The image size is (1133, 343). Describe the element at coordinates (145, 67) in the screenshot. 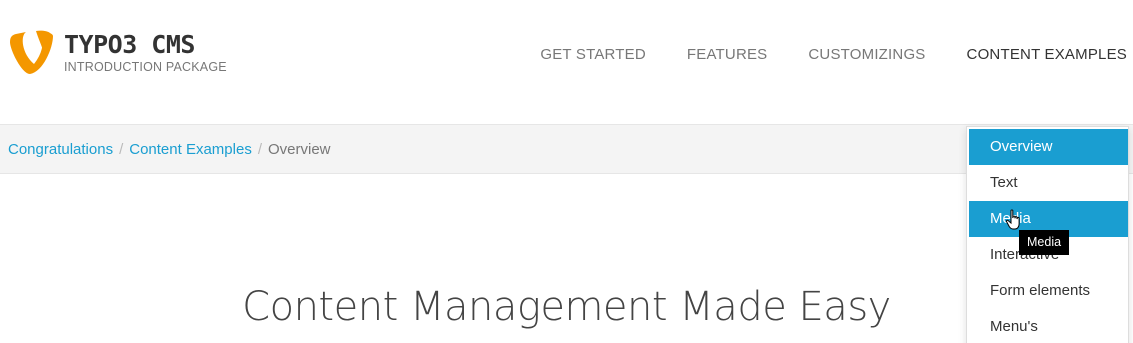

I see `logo-subtitle: INTRODUCTION PACKAGE` at that location.